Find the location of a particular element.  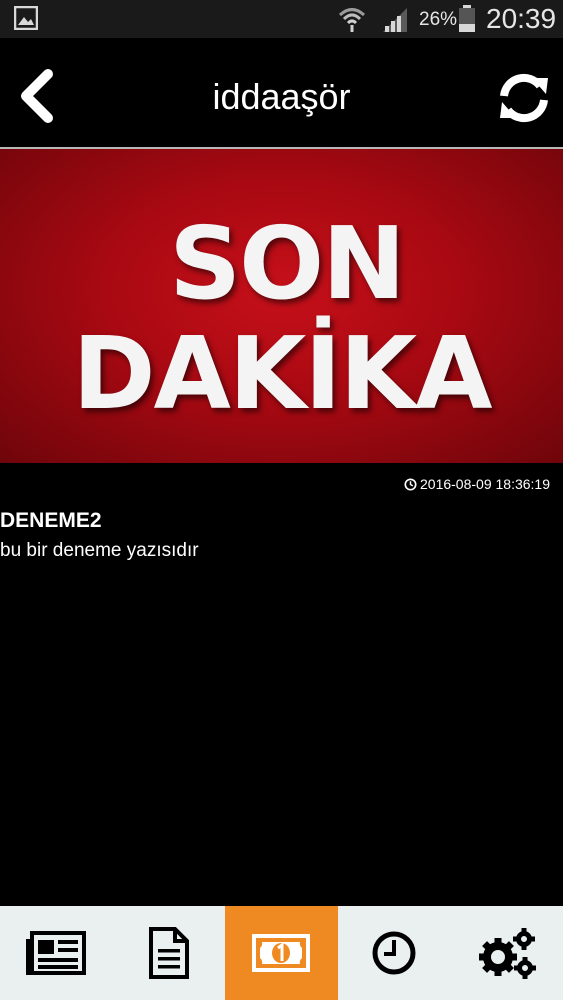

nav-item-money is located at coordinates (281, 953).